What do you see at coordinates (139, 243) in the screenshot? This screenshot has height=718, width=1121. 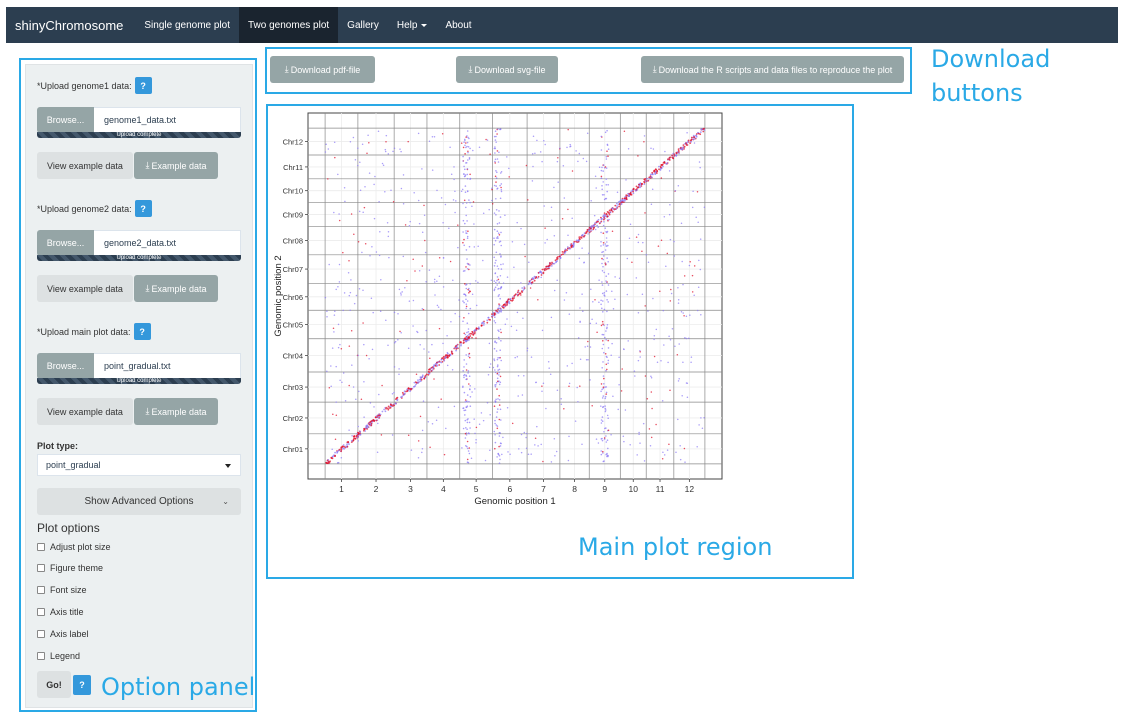 I see `genome2-file-input: Browse... genome2_data.txt` at bounding box center [139, 243].